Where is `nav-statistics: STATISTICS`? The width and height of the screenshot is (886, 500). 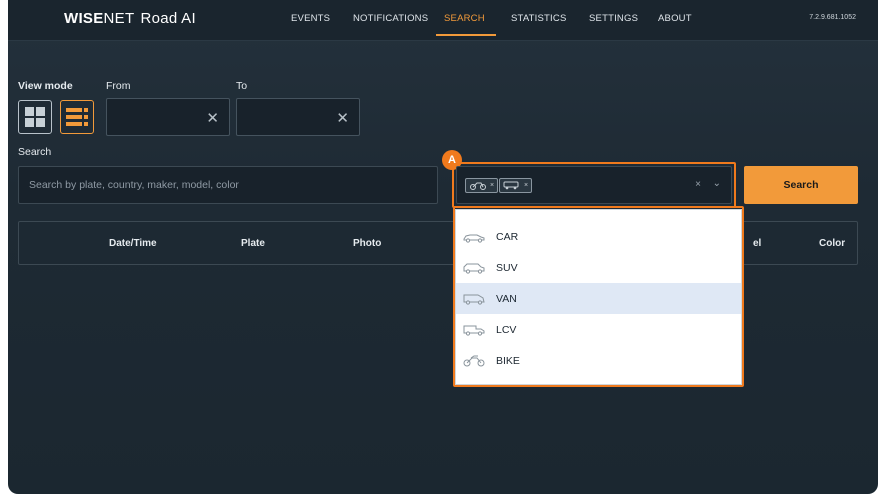 nav-statistics: STATISTICS is located at coordinates (538, 18).